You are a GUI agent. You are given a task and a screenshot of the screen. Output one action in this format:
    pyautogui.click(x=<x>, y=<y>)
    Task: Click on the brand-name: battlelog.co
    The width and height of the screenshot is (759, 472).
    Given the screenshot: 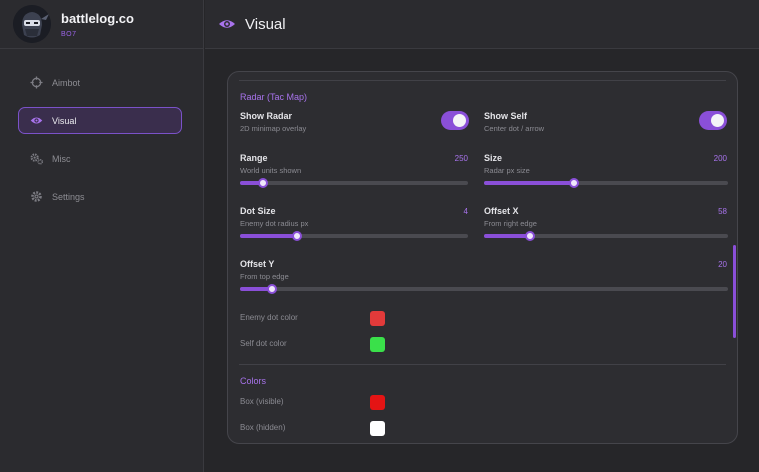 What is the action you would take?
    pyautogui.click(x=97, y=18)
    